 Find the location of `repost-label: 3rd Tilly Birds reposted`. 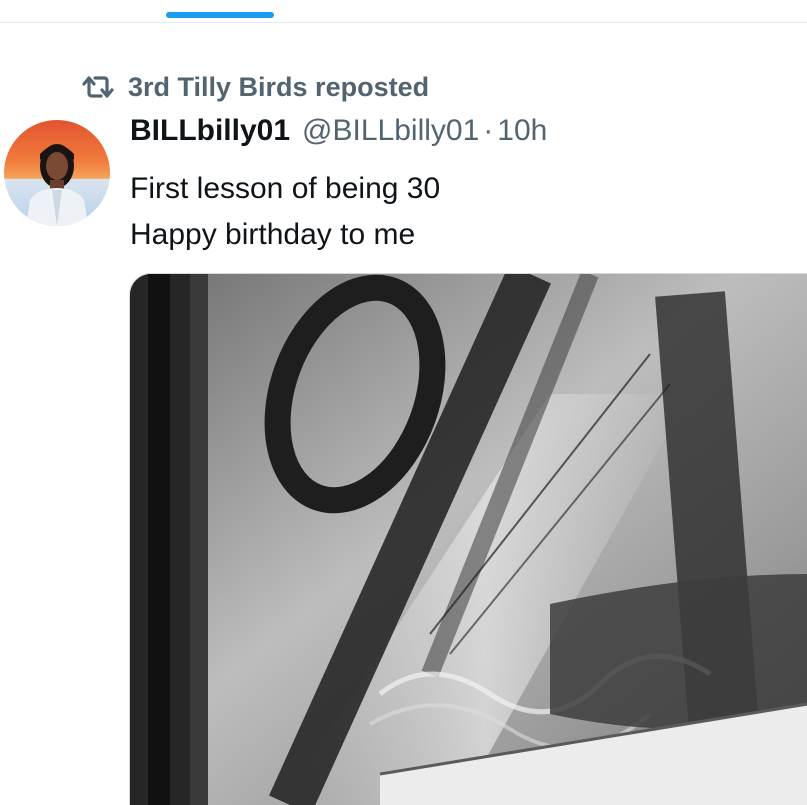

repost-label: 3rd Tilly Birds reposted is located at coordinates (279, 86).